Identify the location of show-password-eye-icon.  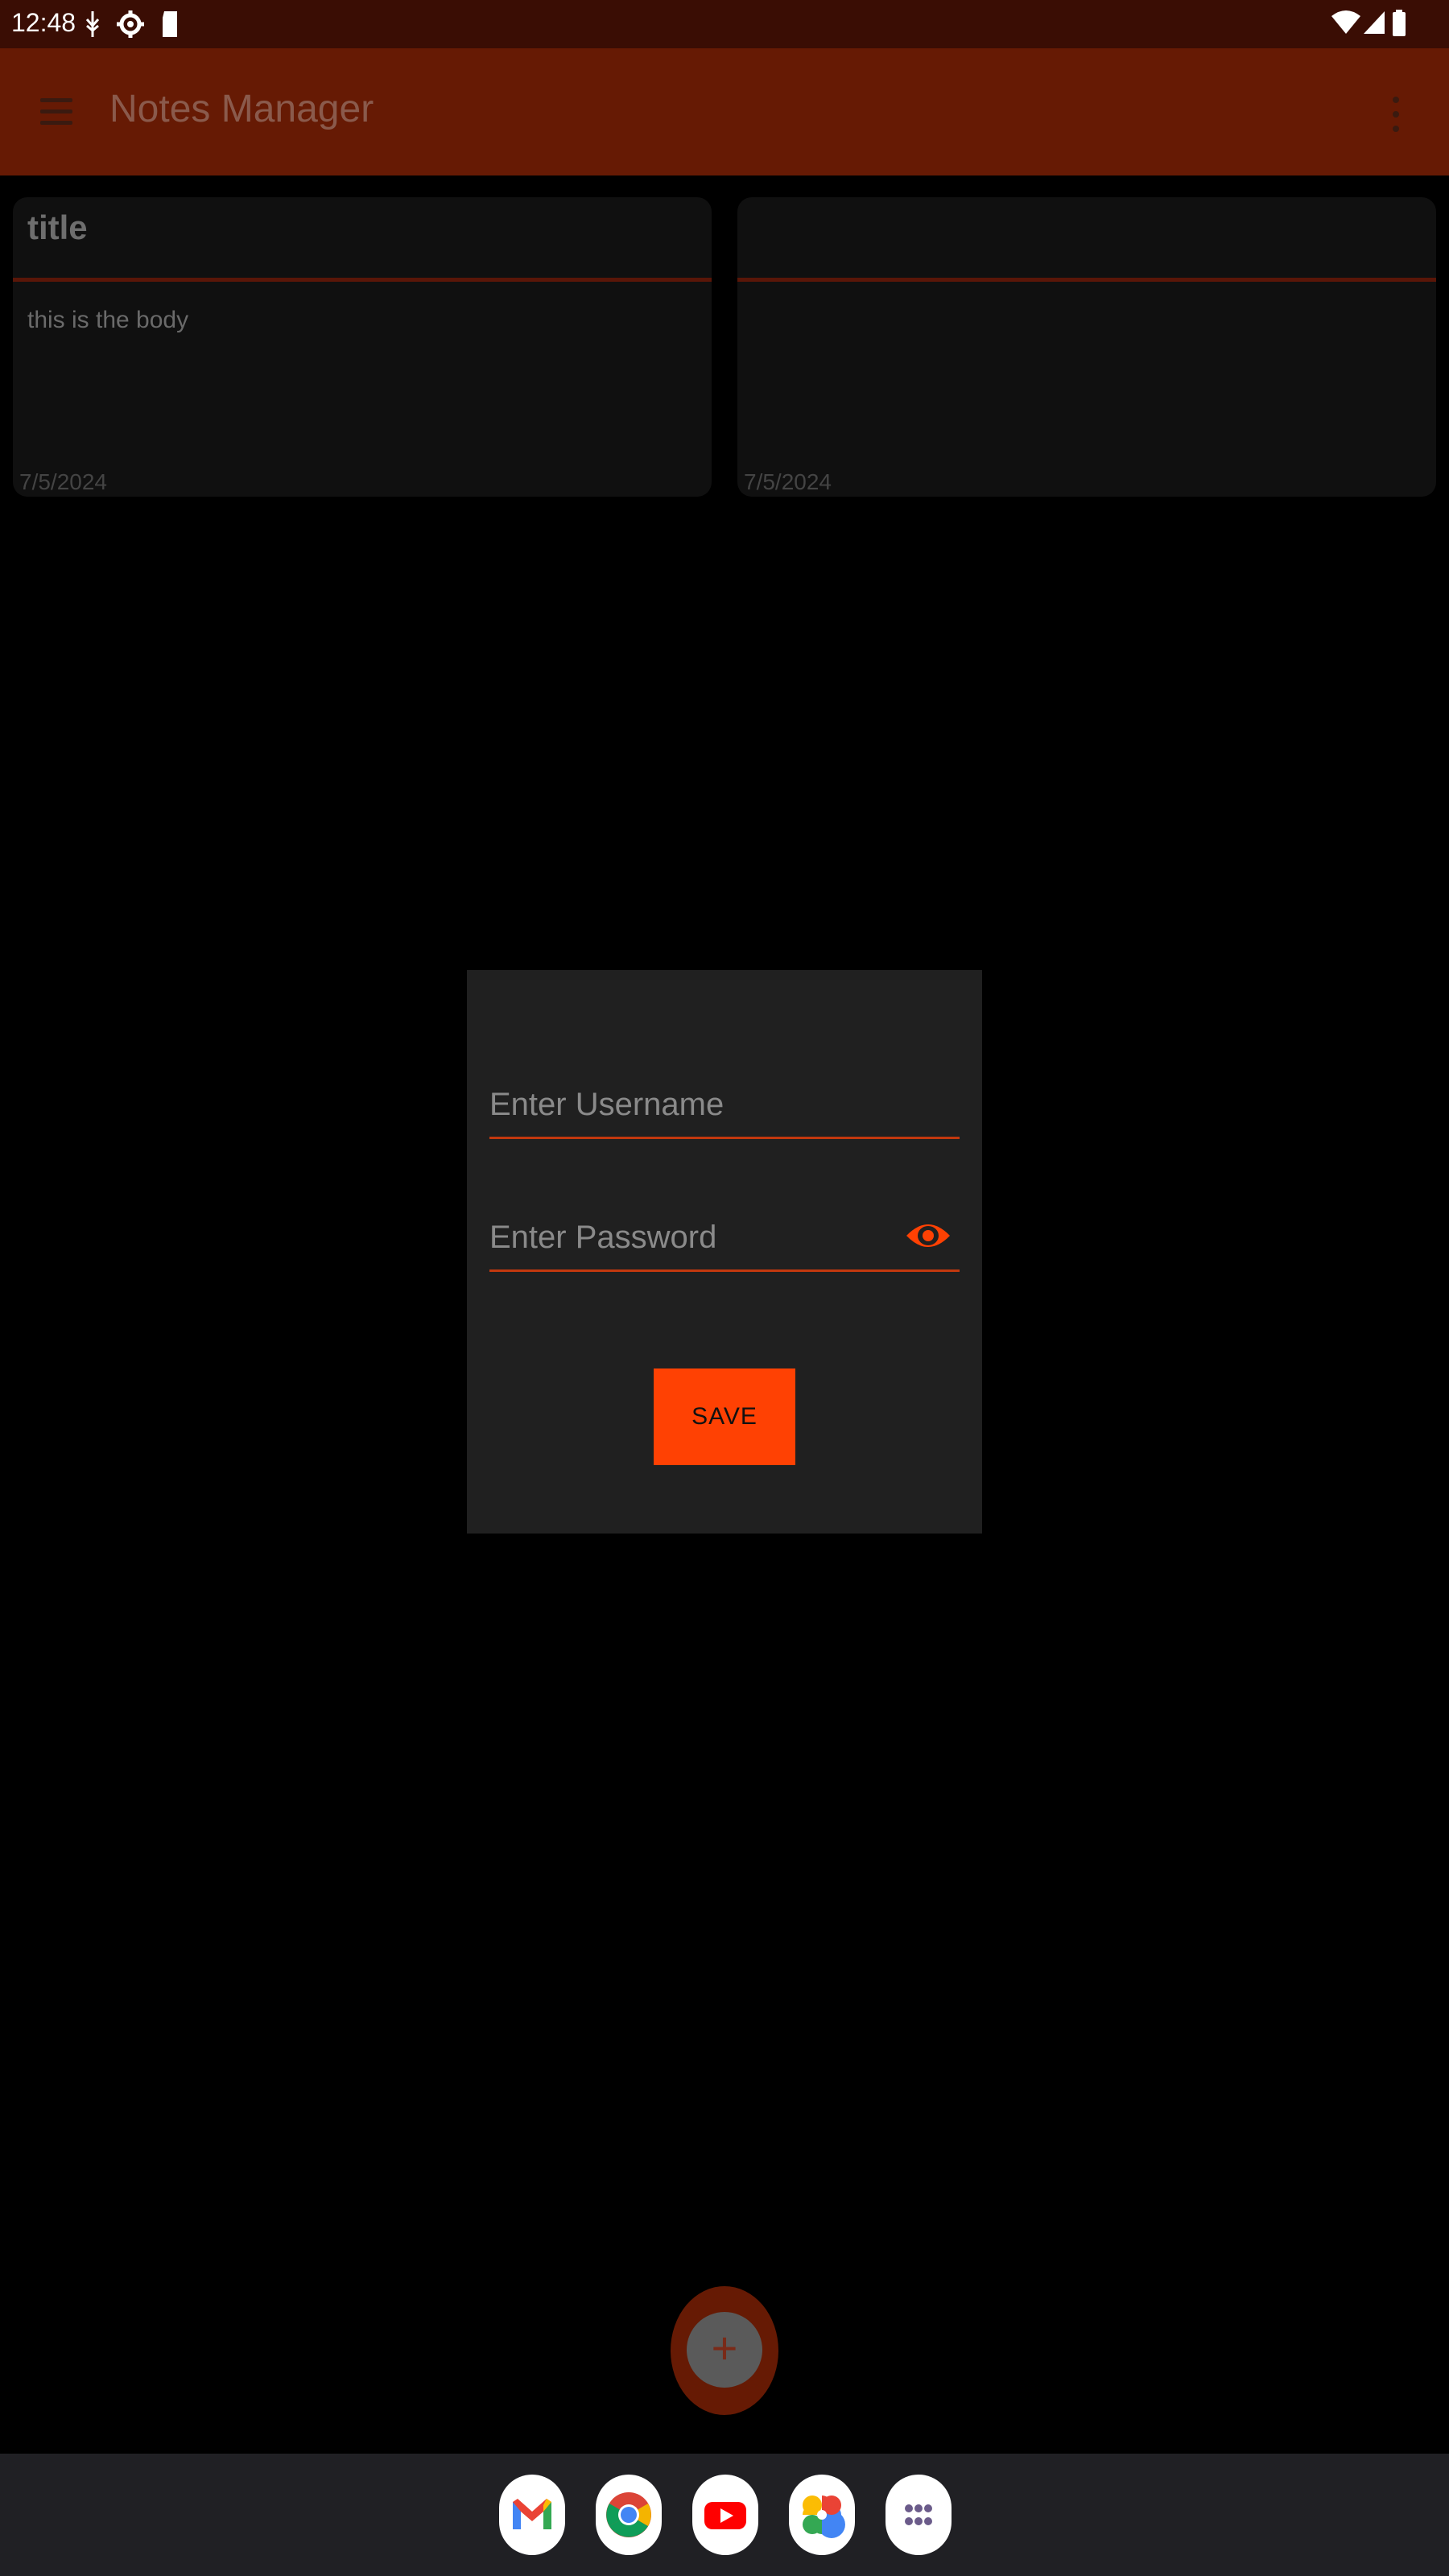
(928, 1235).